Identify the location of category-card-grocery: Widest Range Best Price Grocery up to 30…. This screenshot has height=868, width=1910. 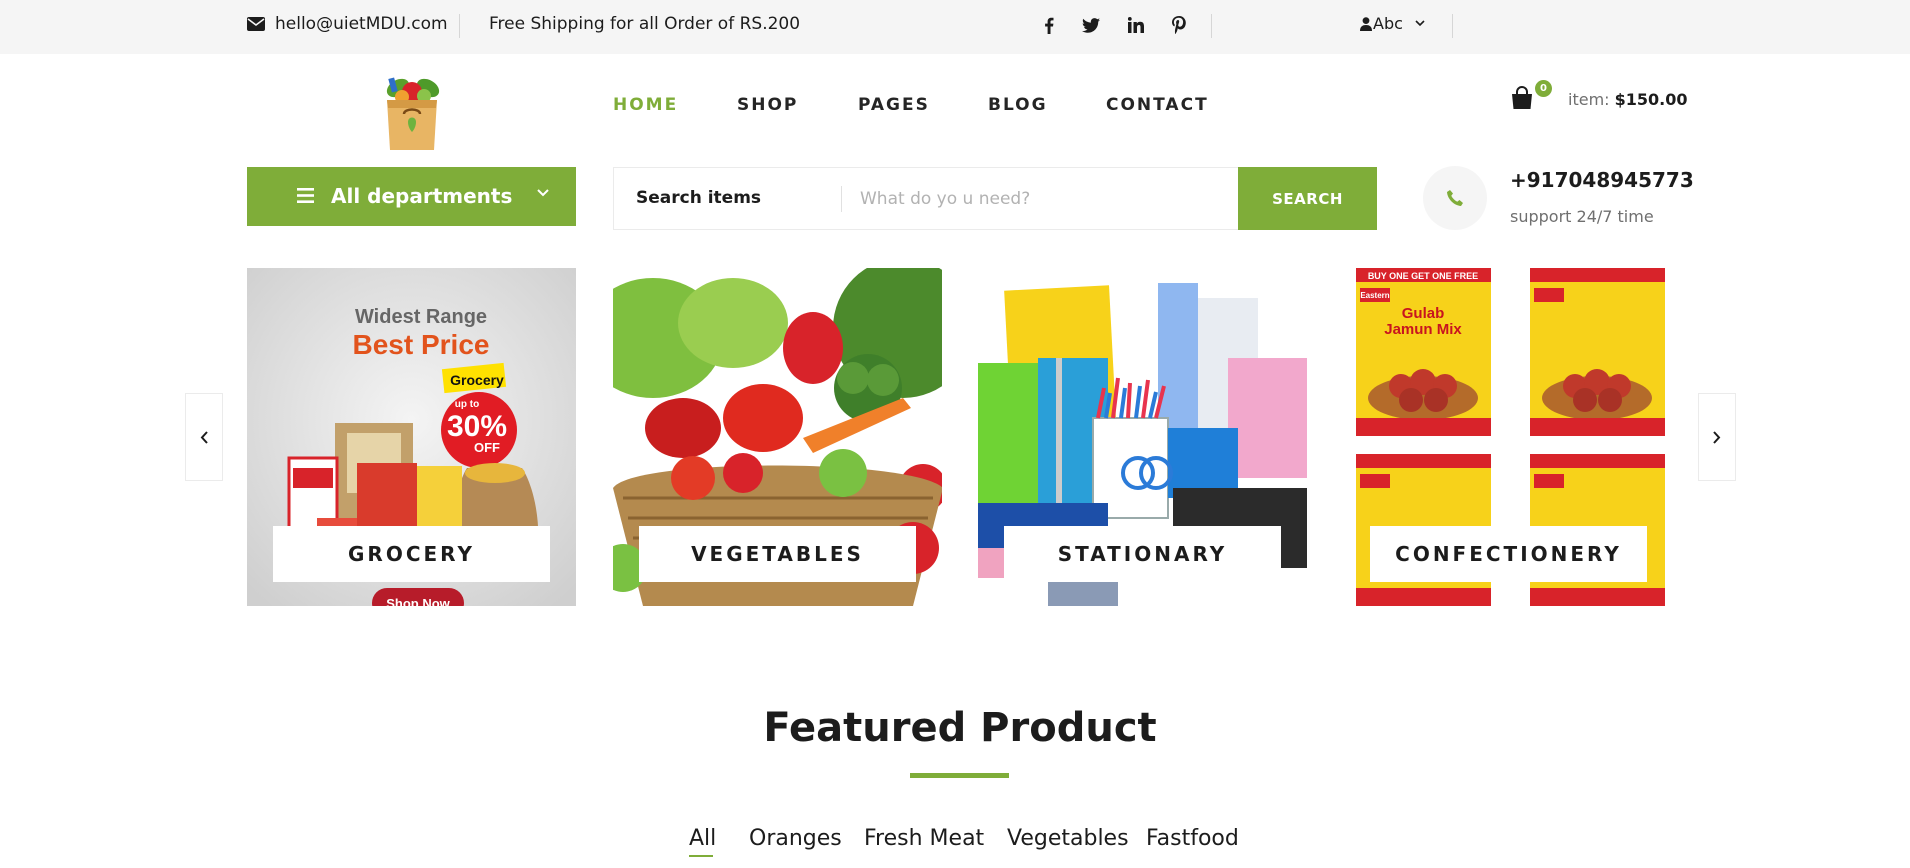
(411, 437).